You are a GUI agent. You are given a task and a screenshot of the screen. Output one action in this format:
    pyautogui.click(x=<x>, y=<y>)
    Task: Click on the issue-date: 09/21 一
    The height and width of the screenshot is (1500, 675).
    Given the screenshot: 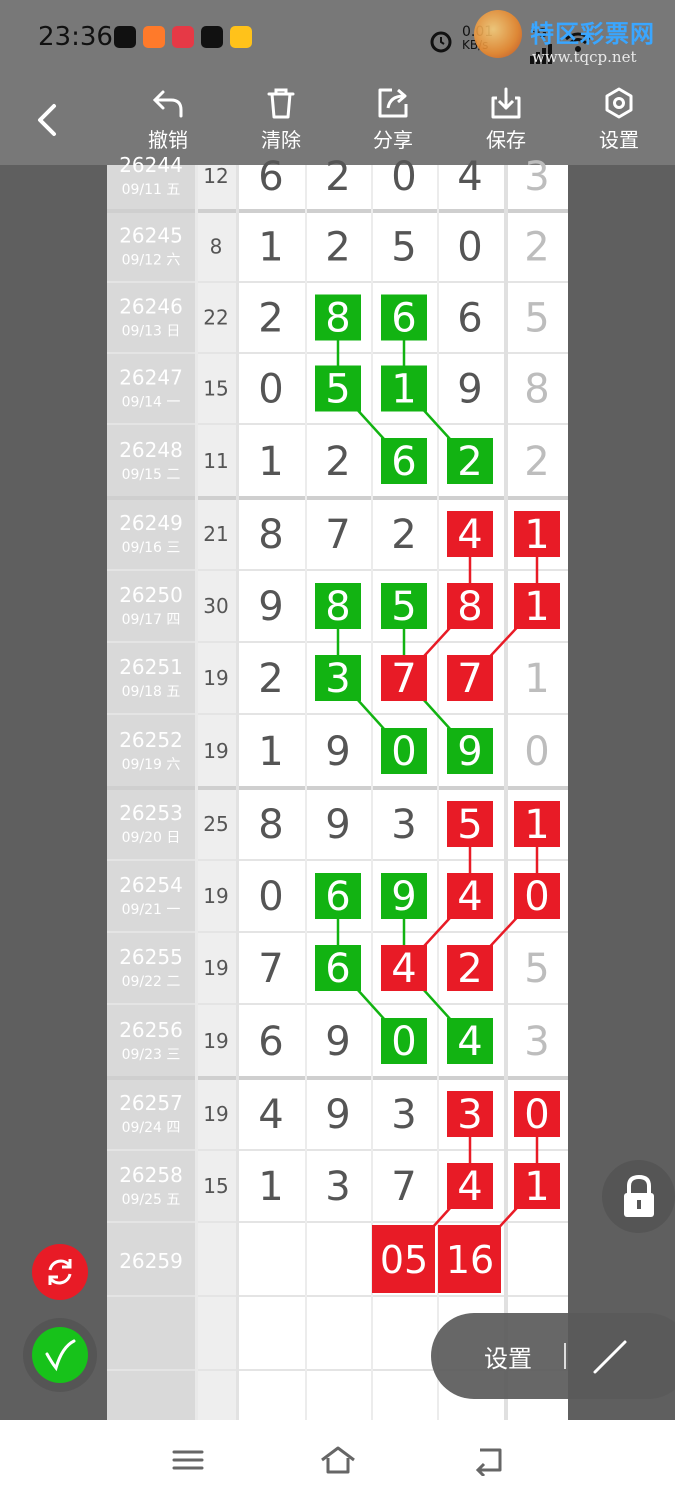 What is the action you would take?
    pyautogui.click(x=151, y=910)
    